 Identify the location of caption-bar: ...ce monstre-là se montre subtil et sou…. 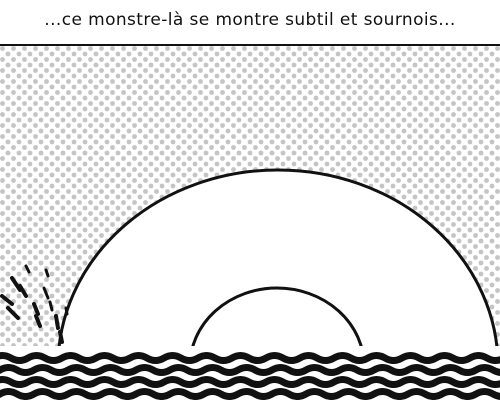
(250, 23).